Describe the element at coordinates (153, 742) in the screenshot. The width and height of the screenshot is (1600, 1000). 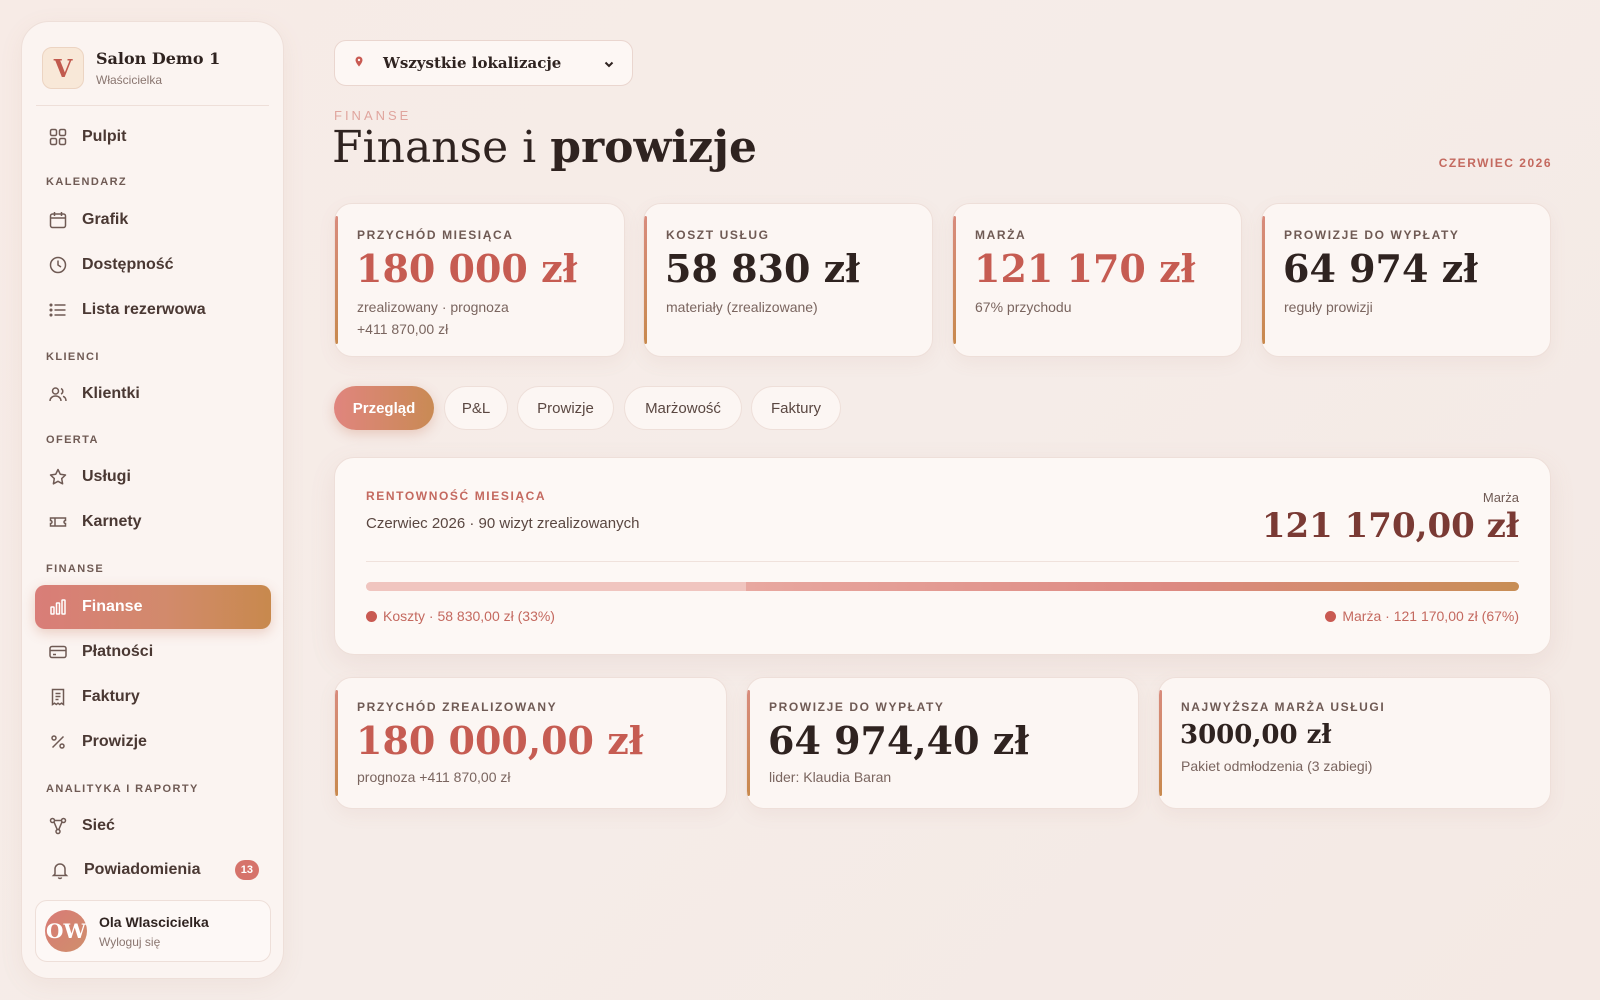
I see `sidebar-item-prowizje: Prowizje` at that location.